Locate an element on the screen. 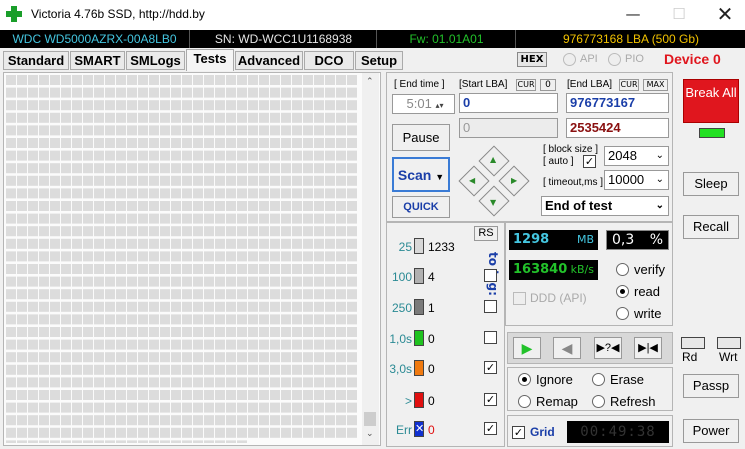 The image size is (745, 449). start-cur-button: CUR is located at coordinates (526, 85).